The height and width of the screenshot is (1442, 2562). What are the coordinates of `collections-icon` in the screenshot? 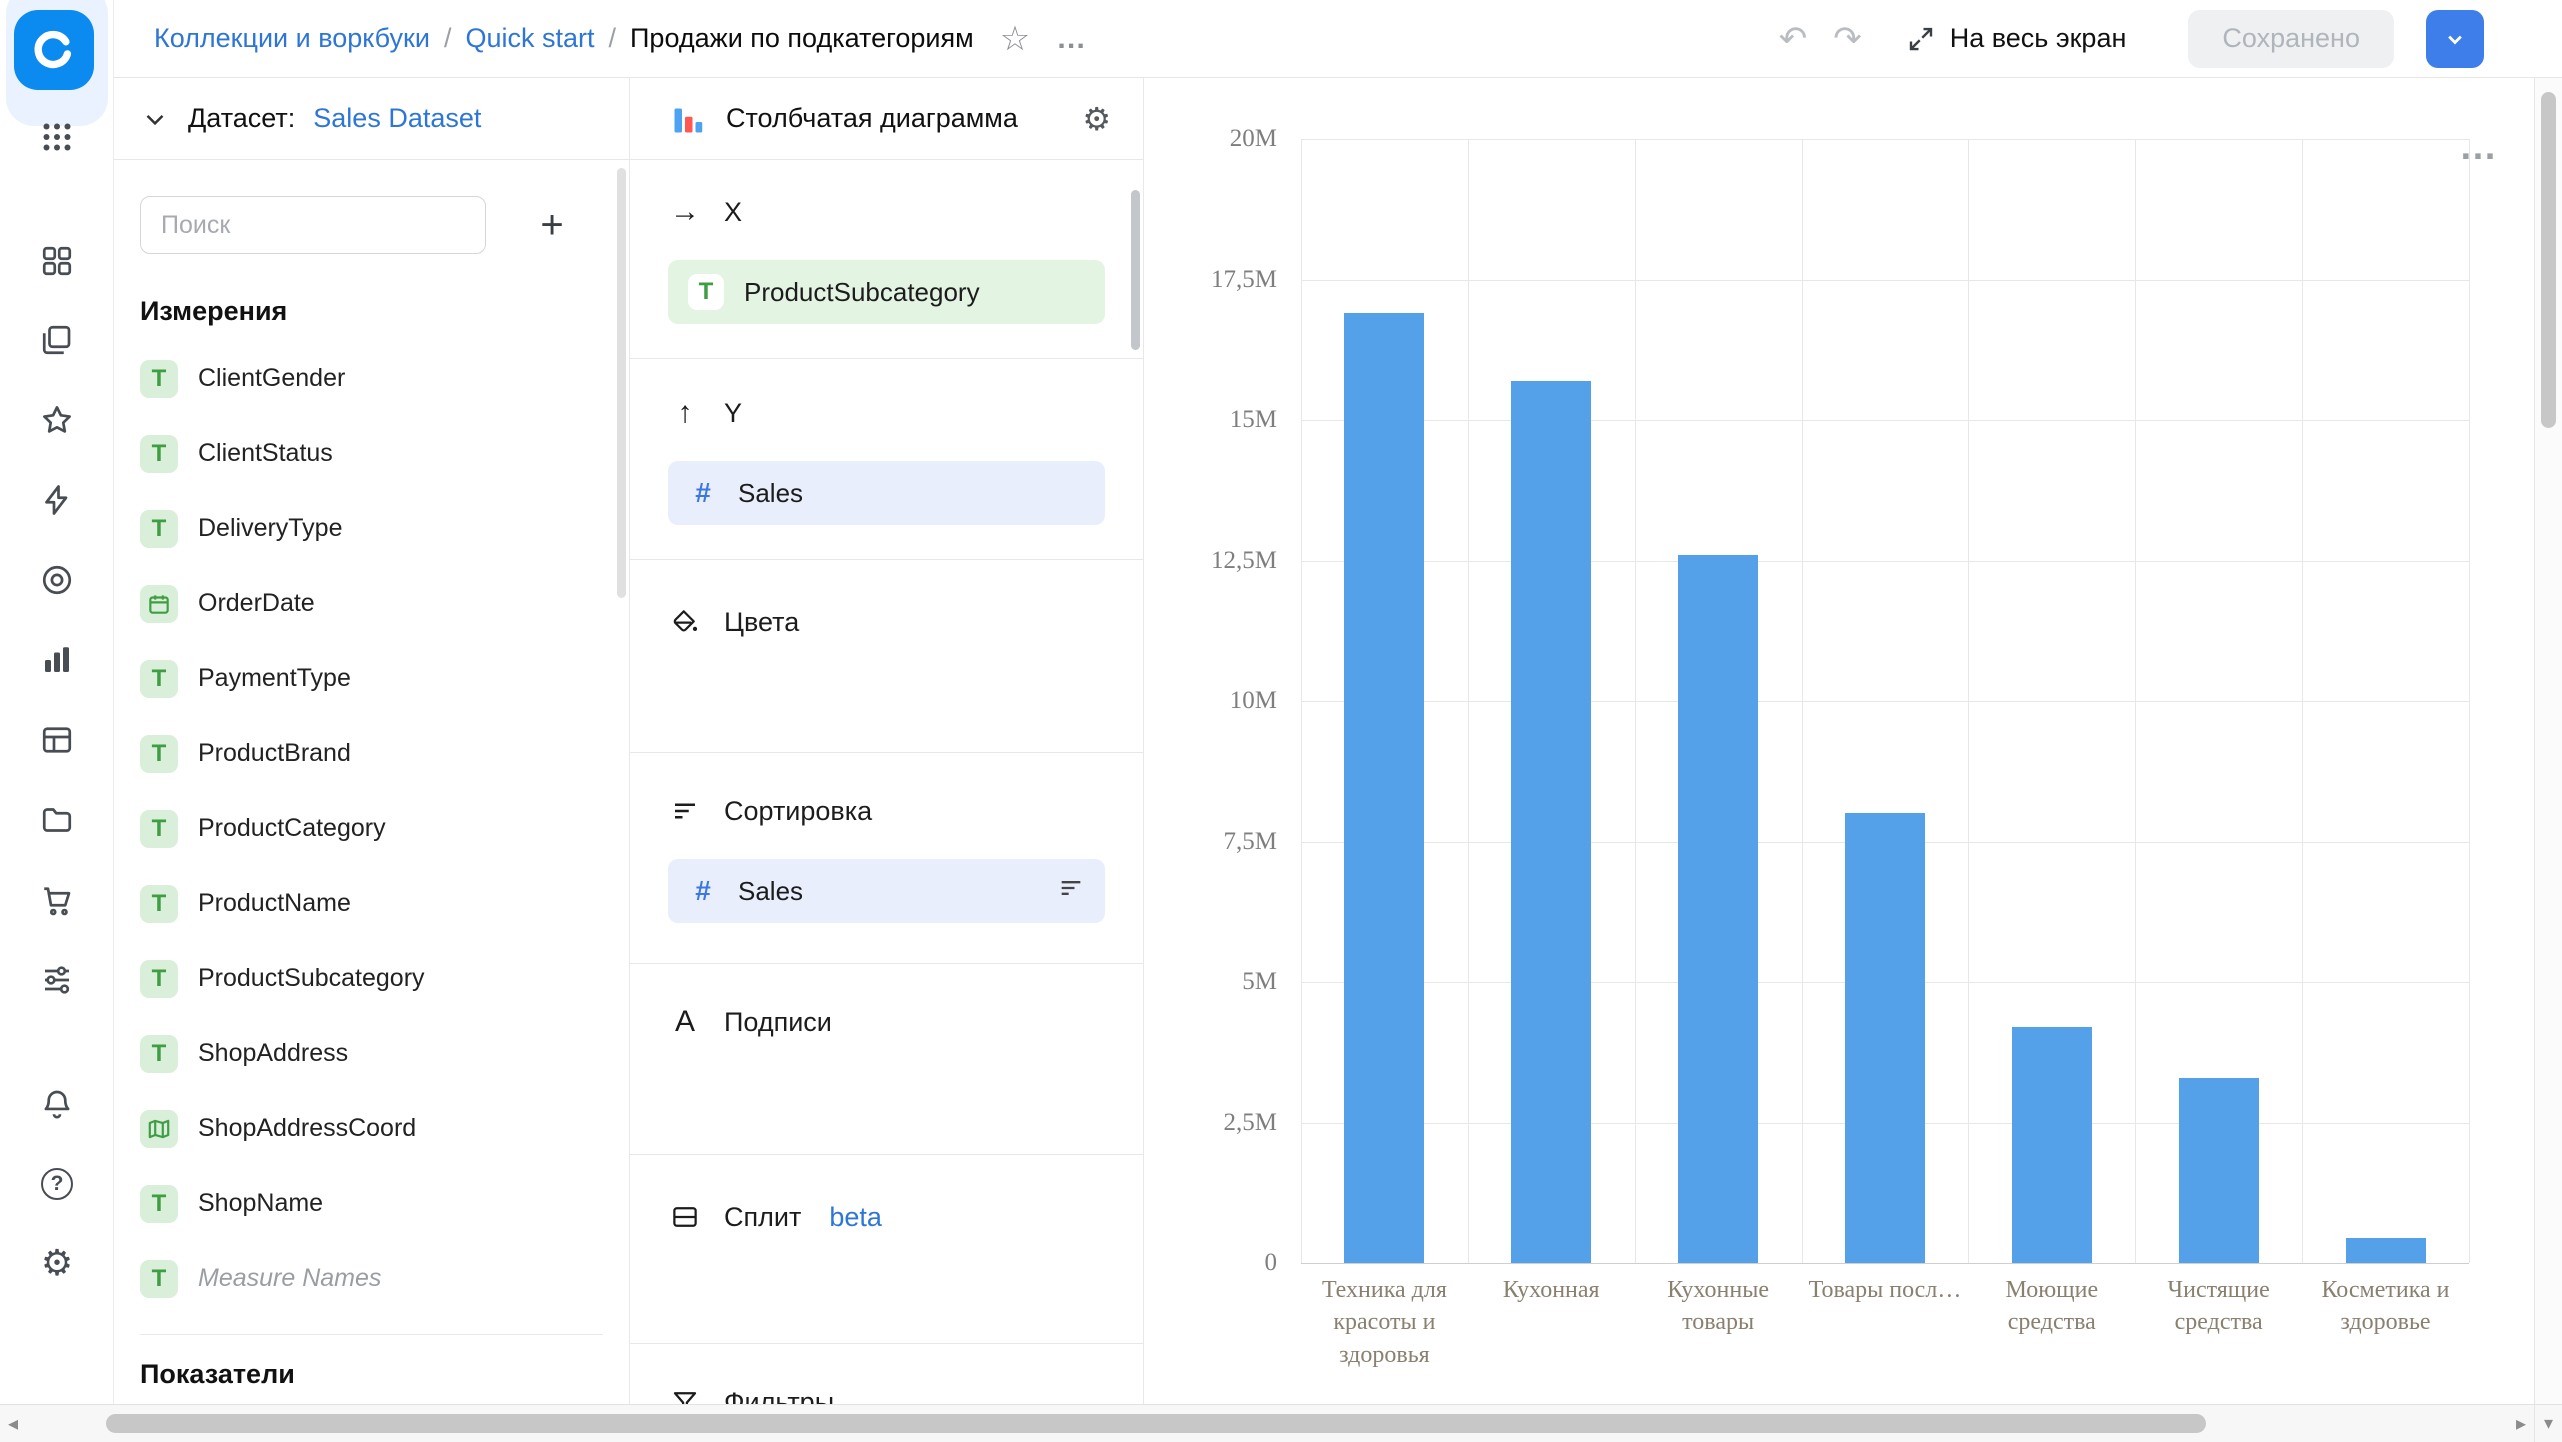 It's located at (57, 340).